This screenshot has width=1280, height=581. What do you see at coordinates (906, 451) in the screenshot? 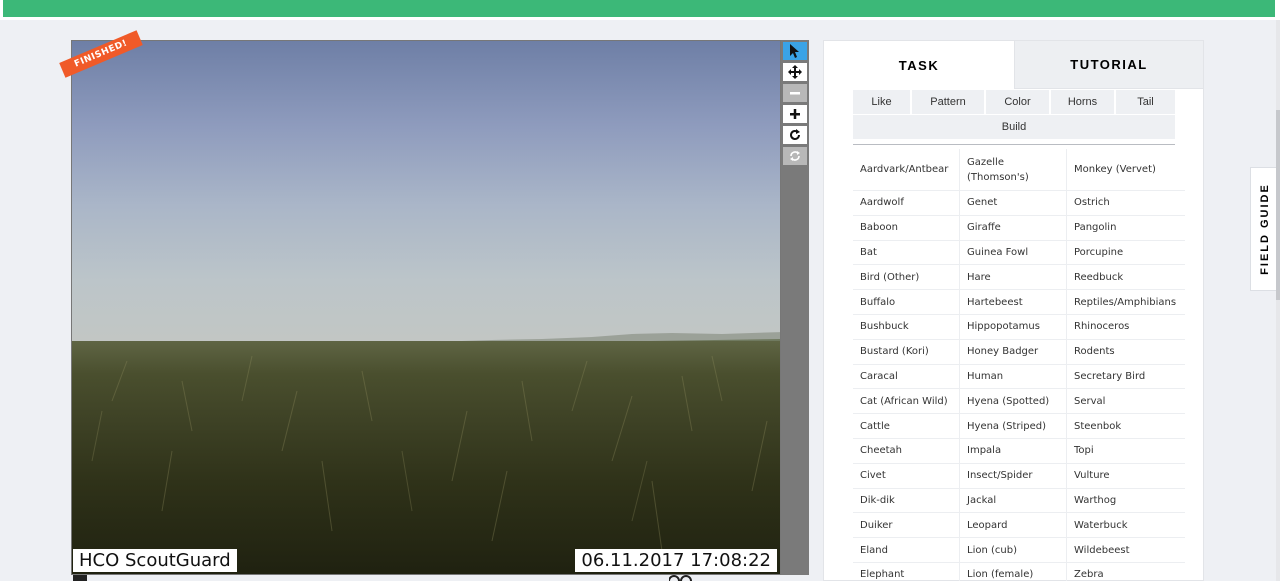
I see `species-button: Cheetah` at bounding box center [906, 451].